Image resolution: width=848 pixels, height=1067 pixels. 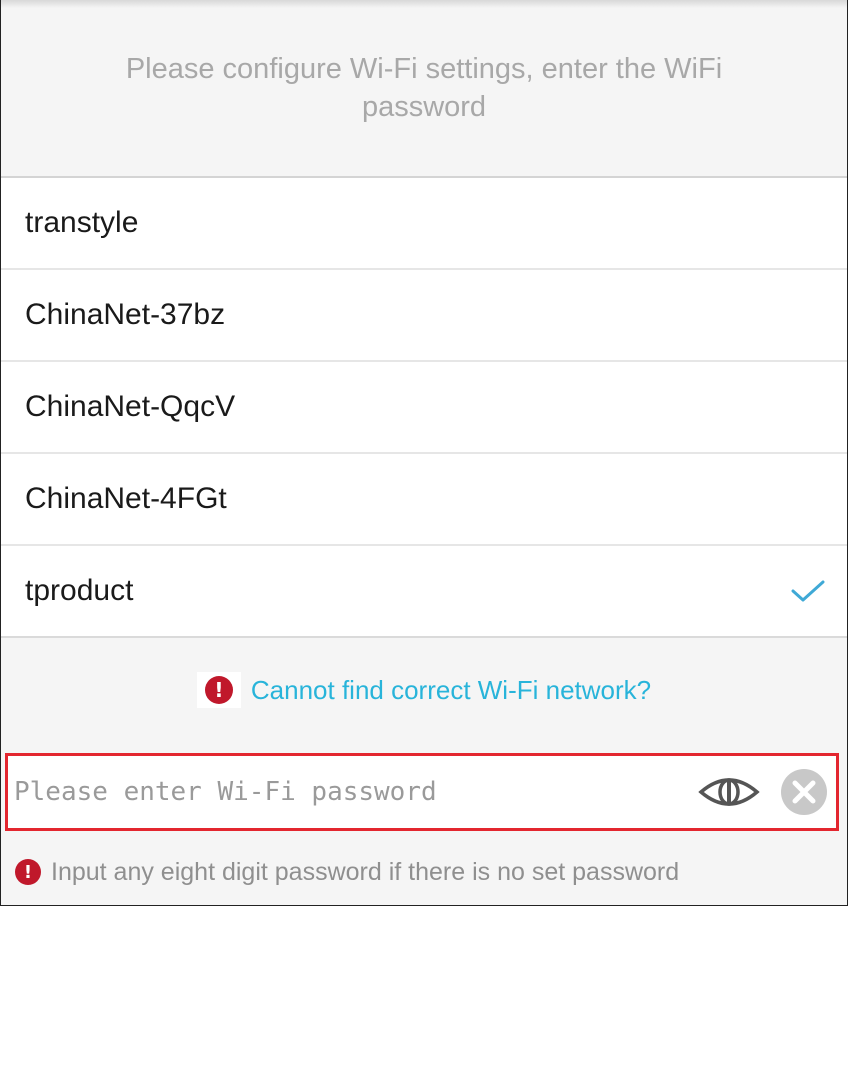 What do you see at coordinates (808, 591) in the screenshot?
I see `checkmark-icon` at bounding box center [808, 591].